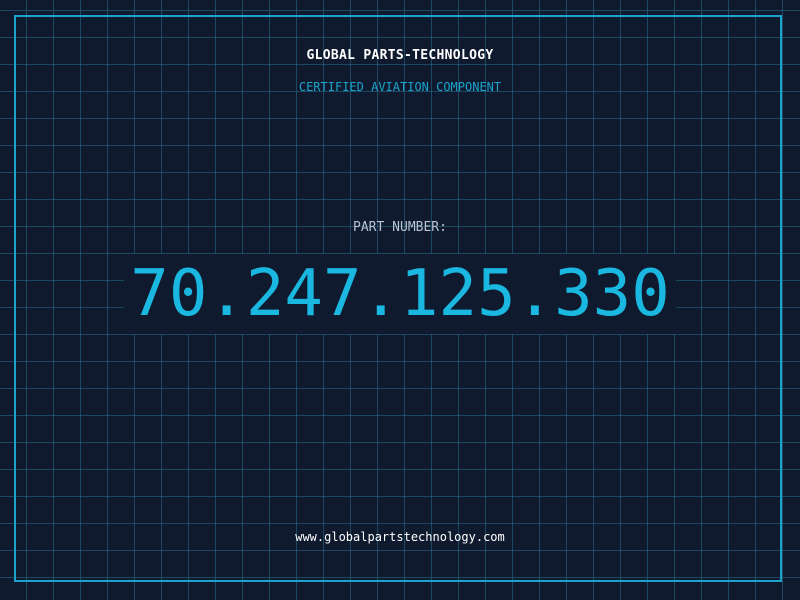 The height and width of the screenshot is (600, 800). I want to click on brand-title: GLOBAL PARTS-TECHNOLOGY, so click(400, 55).